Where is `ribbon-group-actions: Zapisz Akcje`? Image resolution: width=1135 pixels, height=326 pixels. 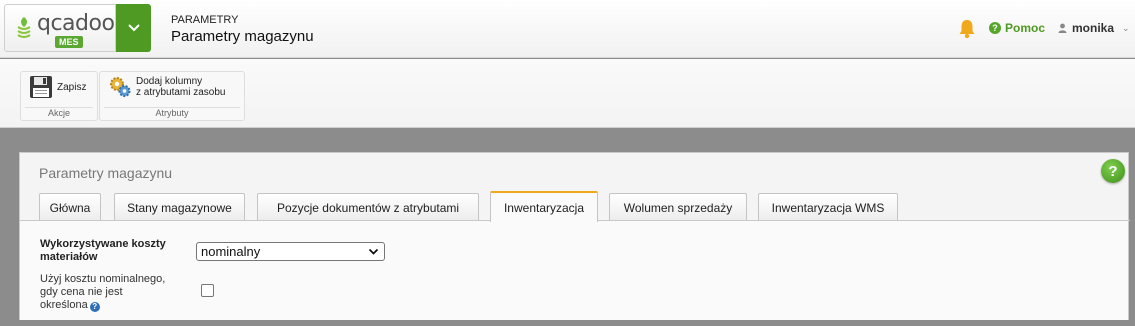 ribbon-group-actions: Zapisz Akcje is located at coordinates (59, 96).